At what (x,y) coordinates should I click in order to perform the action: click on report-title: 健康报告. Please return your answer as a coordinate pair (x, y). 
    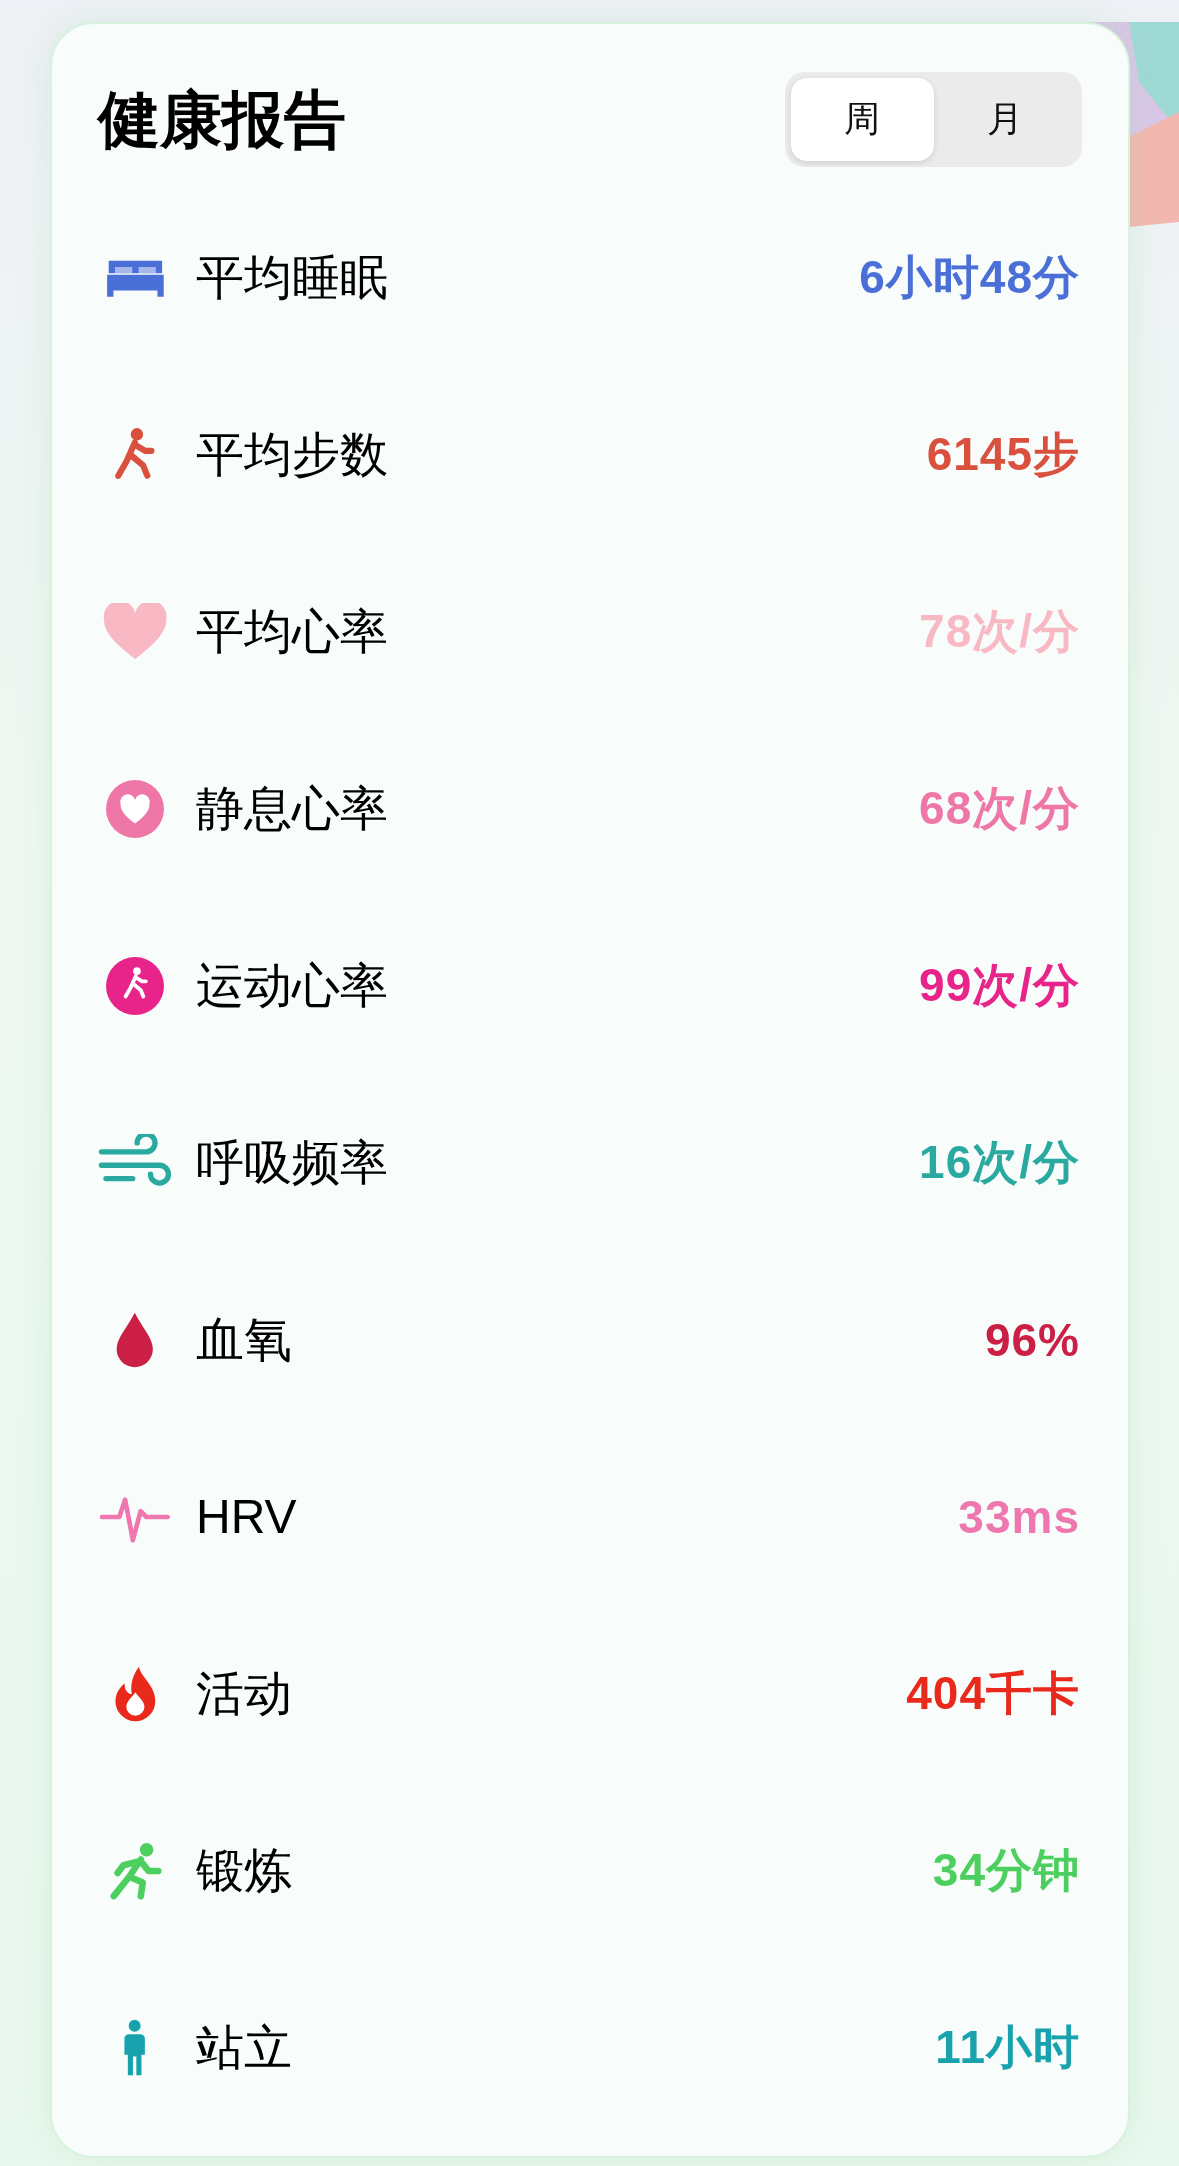
    Looking at the image, I should click on (222, 119).